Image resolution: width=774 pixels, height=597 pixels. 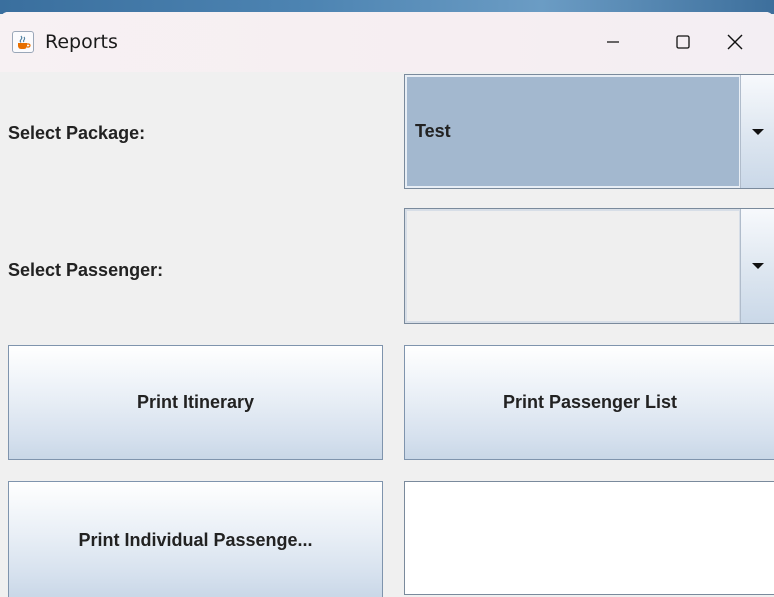 What do you see at coordinates (86, 270) in the screenshot?
I see `passenger-label: Select Passenger:` at bounding box center [86, 270].